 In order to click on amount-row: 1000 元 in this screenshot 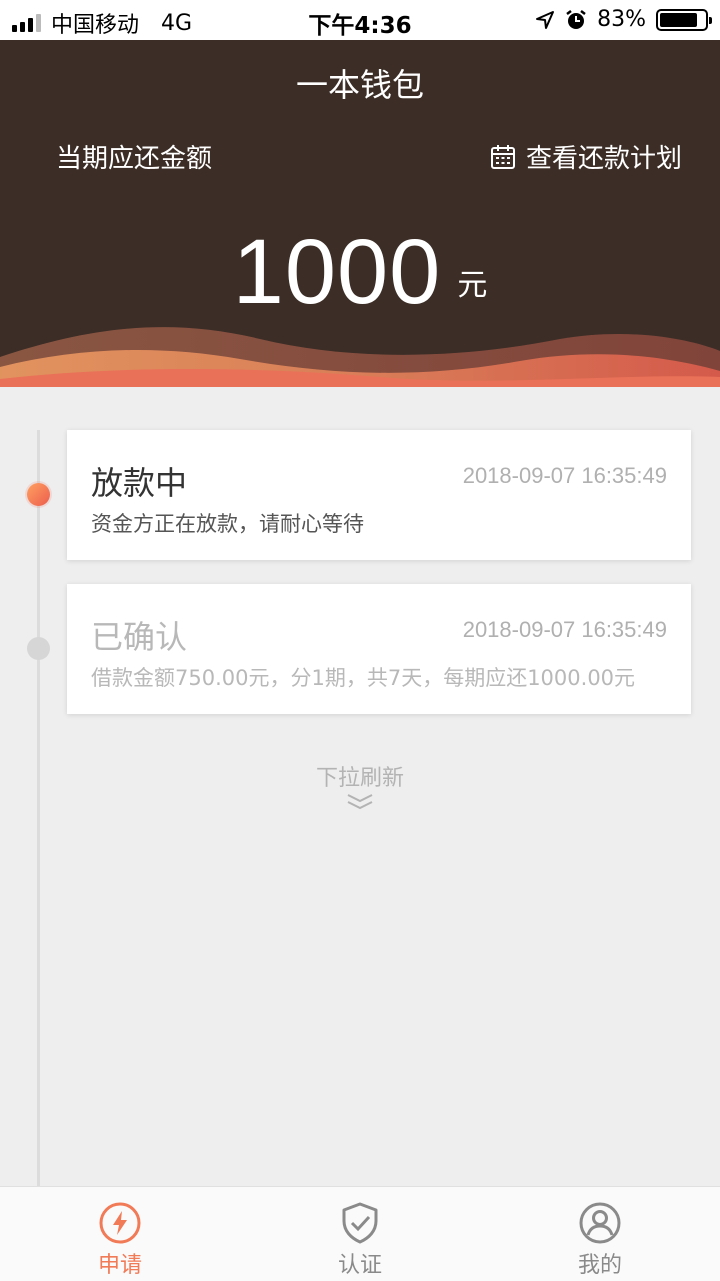, I will do `click(360, 272)`.